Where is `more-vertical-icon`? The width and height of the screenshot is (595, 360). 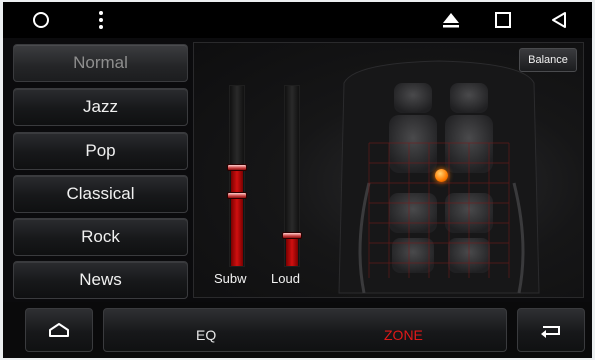
more-vertical-icon is located at coordinates (101, 20).